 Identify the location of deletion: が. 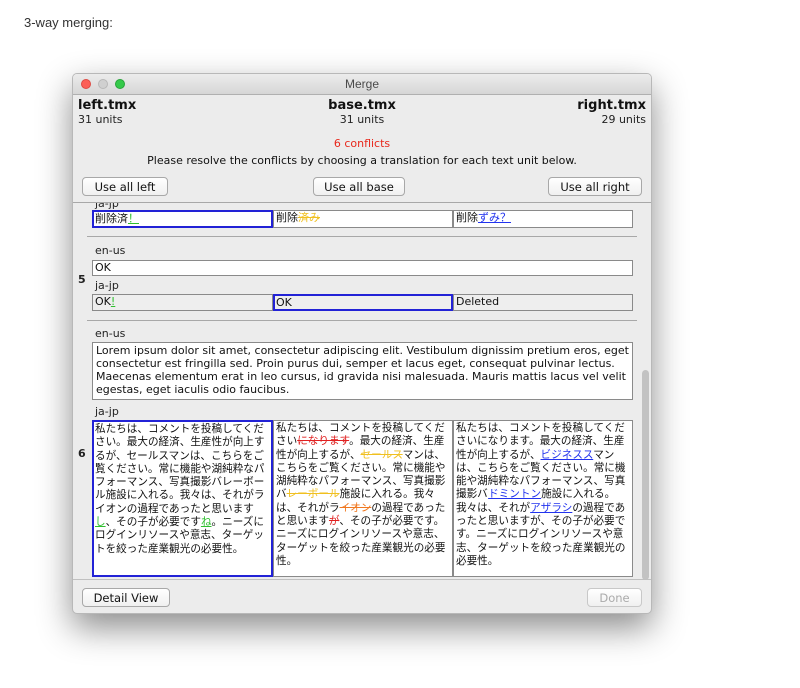
(334, 521).